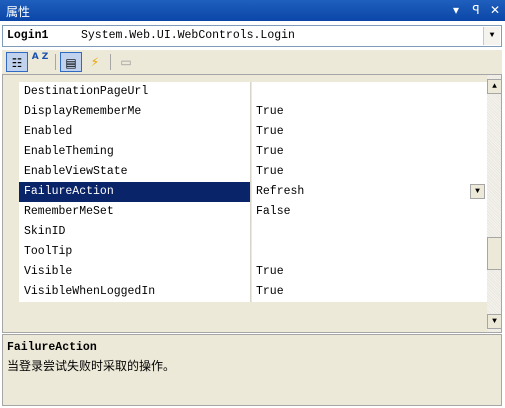 This screenshot has height=408, width=505. Describe the element at coordinates (369, 192) in the screenshot. I see `property-value: Refresh` at that location.